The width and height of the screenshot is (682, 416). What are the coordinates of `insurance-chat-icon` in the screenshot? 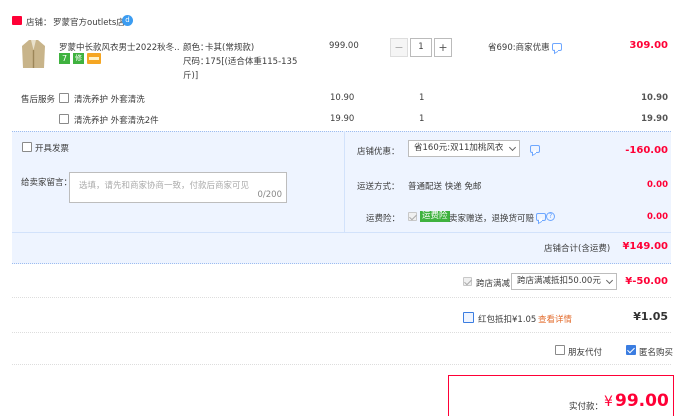 It's located at (541, 217).